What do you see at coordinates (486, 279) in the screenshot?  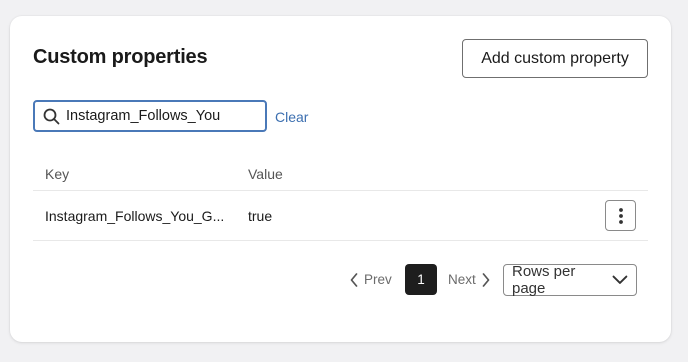 I see `chevron-right-icon` at bounding box center [486, 279].